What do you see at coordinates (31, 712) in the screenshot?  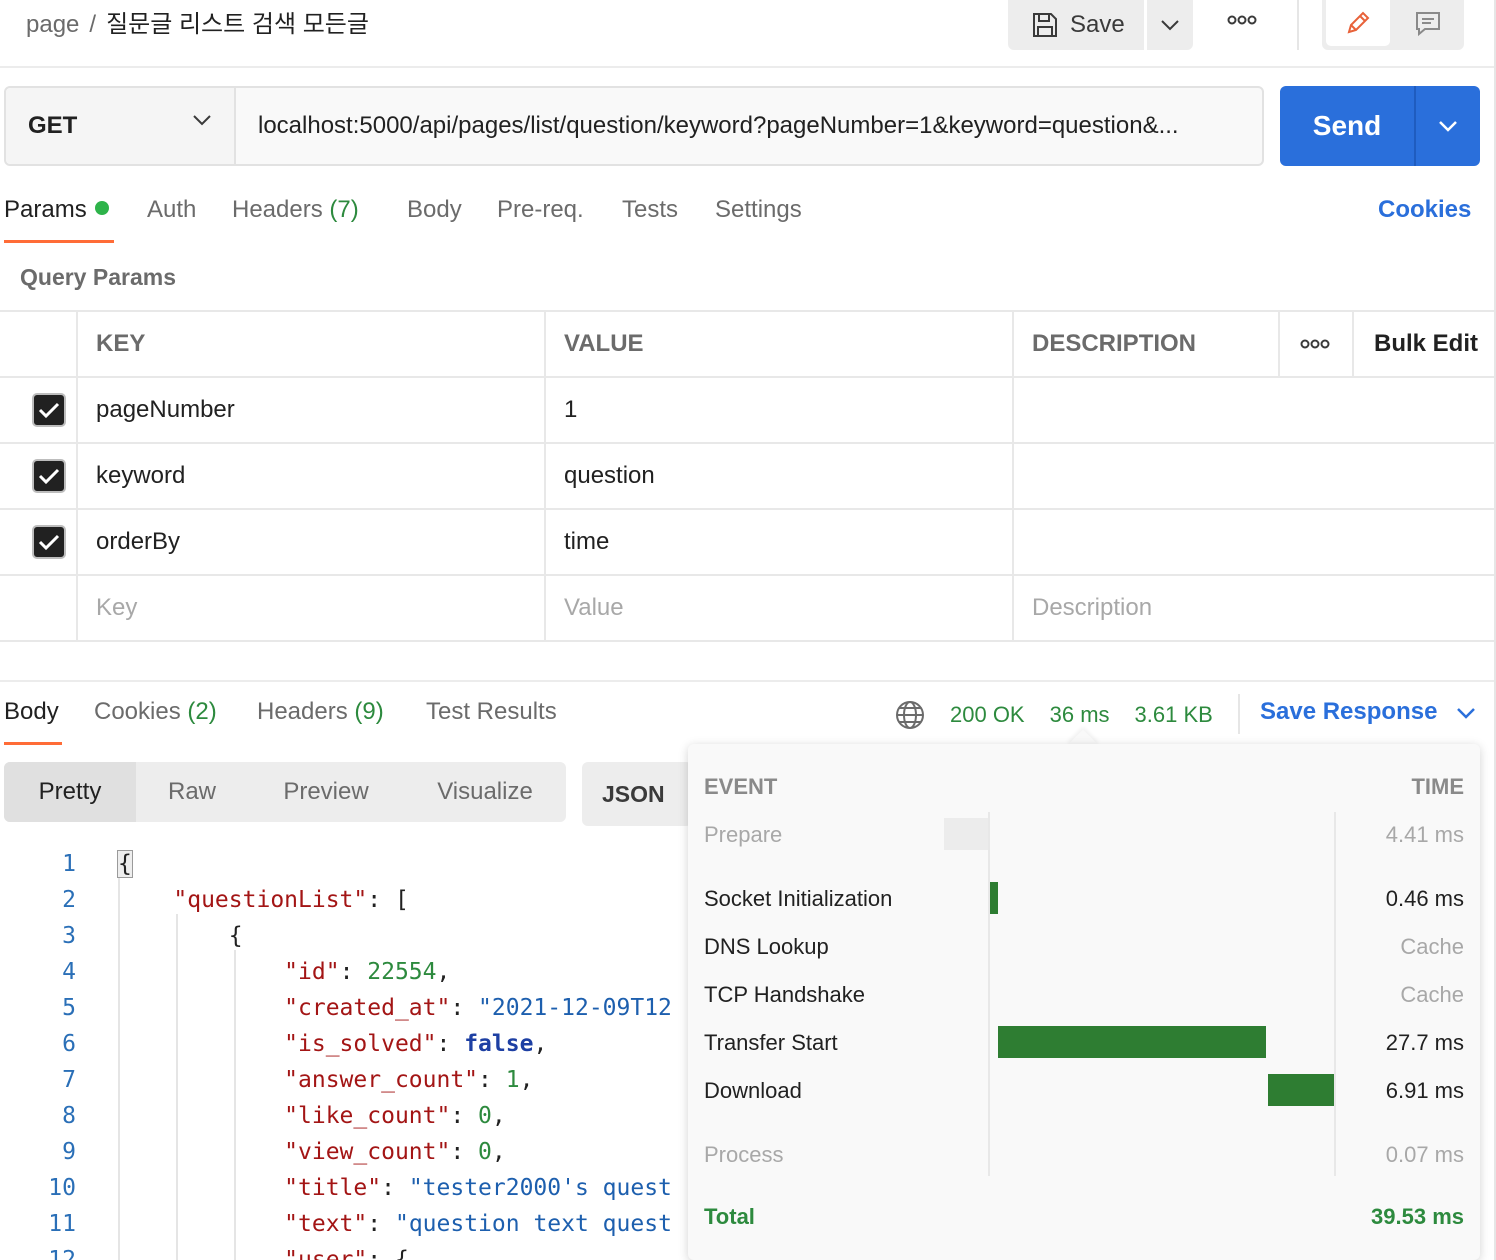 I see `tab-response-body: Body` at bounding box center [31, 712].